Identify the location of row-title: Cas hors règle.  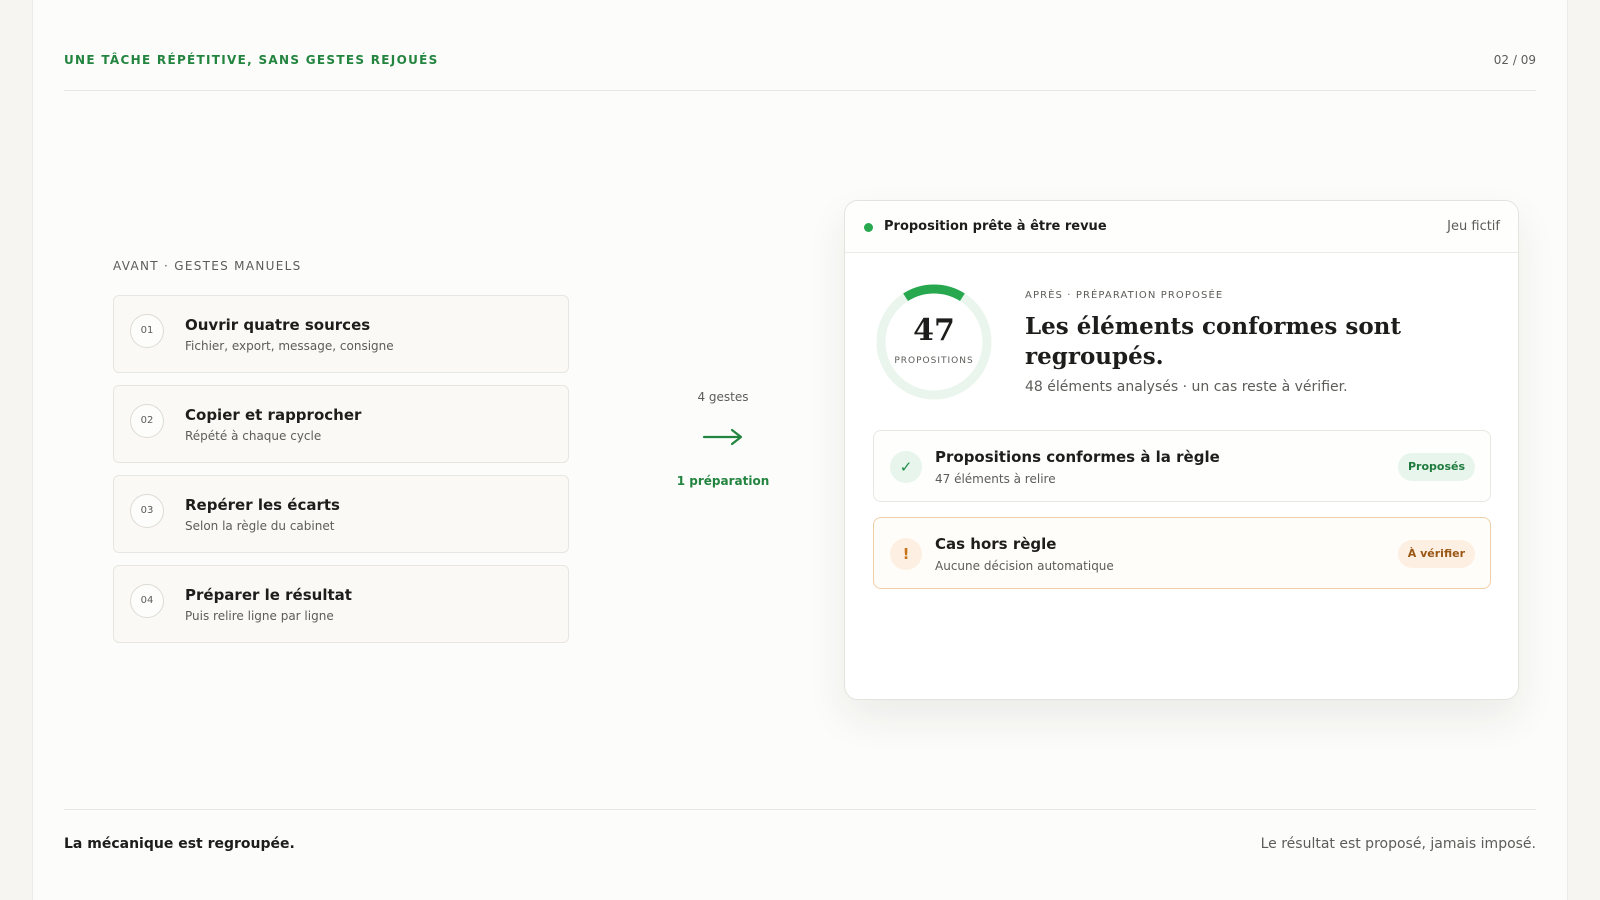
(996, 544).